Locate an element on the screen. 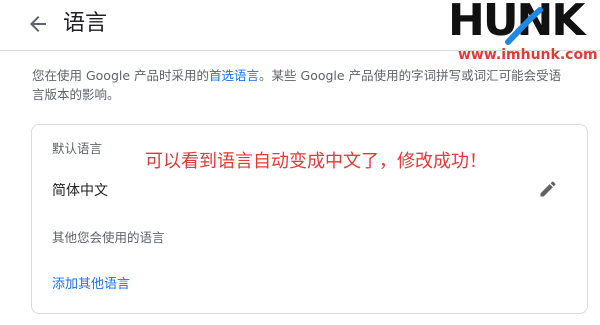  arrow-back-icon is located at coordinates (38, 24).